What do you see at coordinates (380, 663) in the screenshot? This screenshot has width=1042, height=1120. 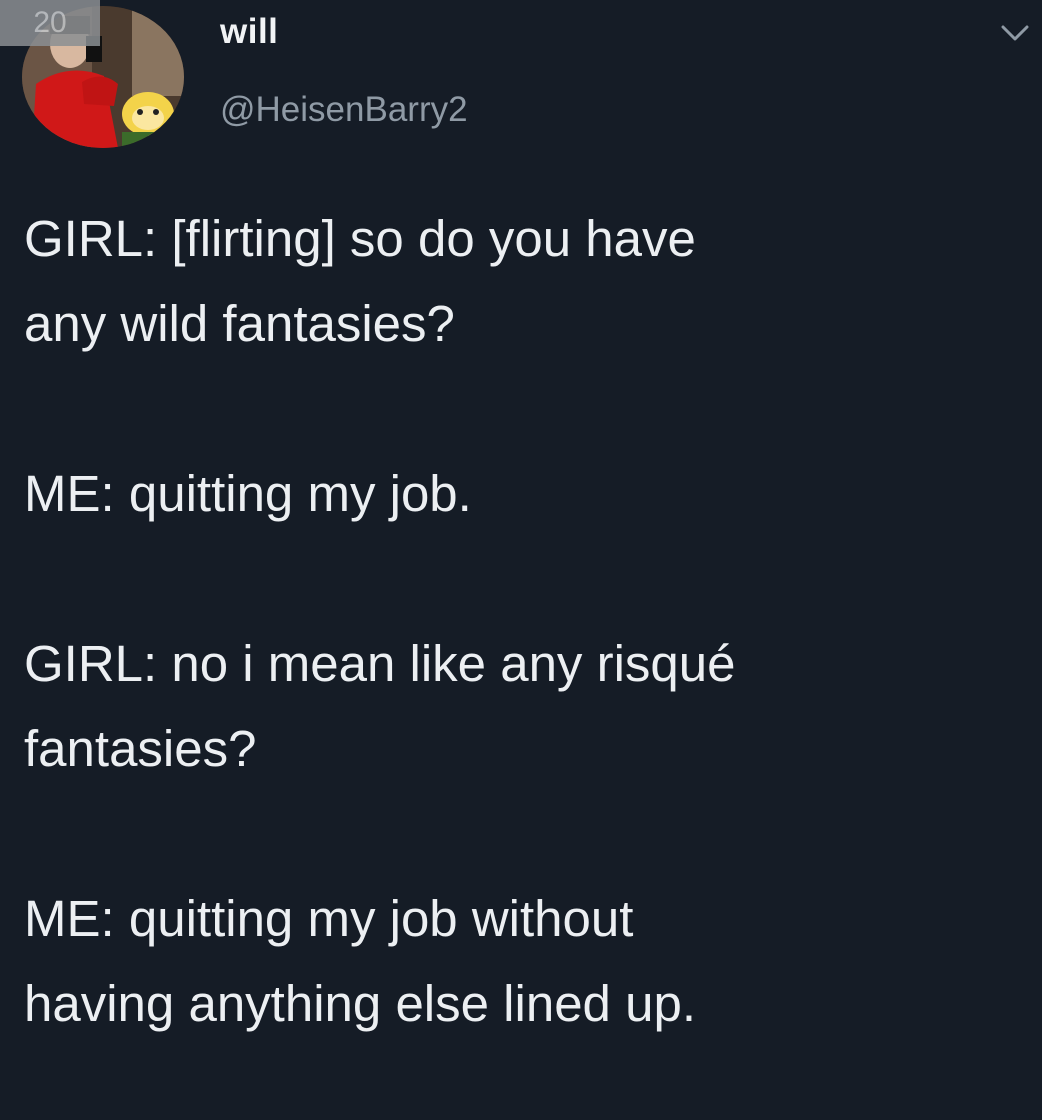 I see `tweet-line: GIRL: no i mean like any risqué` at bounding box center [380, 663].